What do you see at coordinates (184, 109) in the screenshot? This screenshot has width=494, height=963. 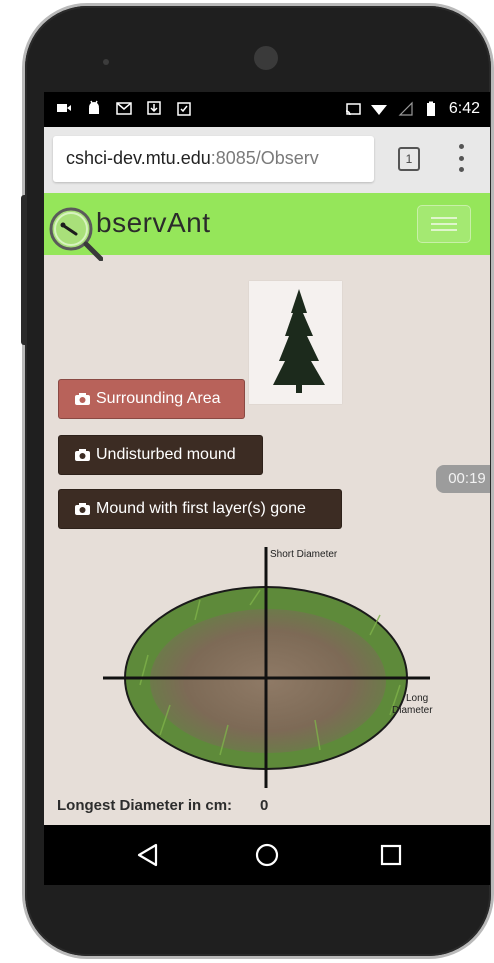 I see `clipboard-check-icon` at bounding box center [184, 109].